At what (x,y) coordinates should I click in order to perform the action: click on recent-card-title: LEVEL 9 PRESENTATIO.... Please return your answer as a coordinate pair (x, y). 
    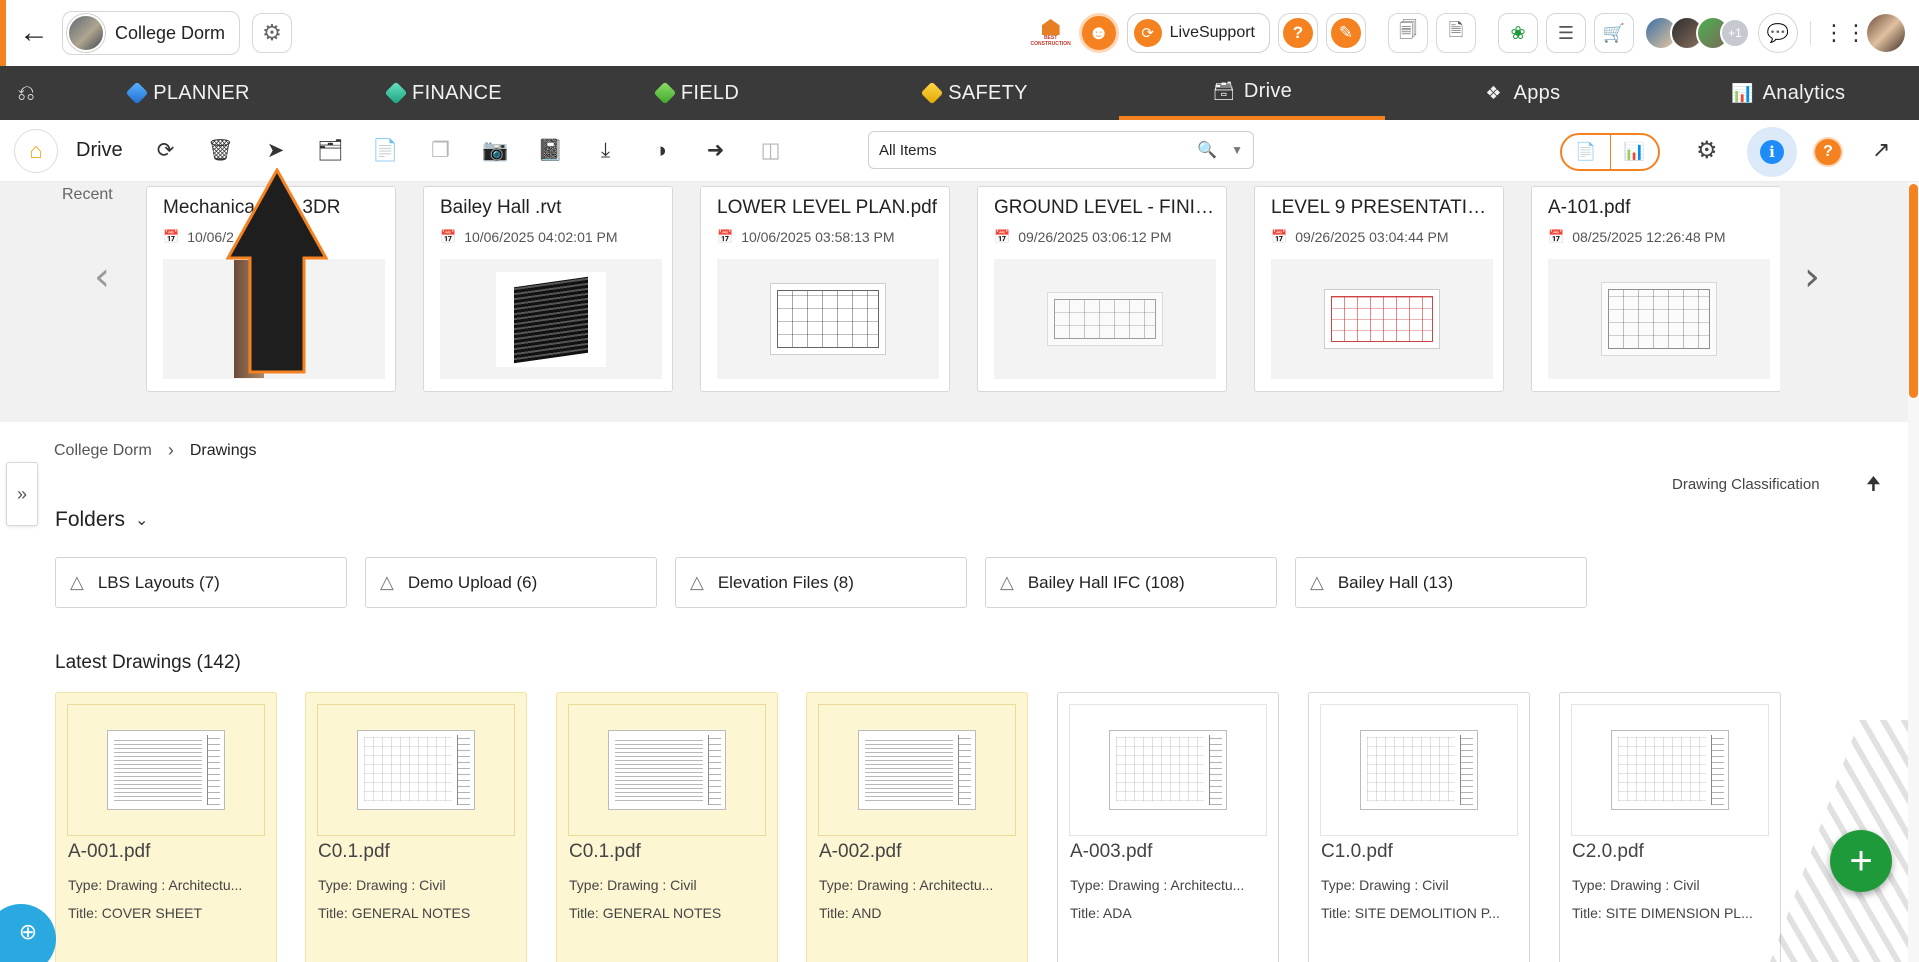
    Looking at the image, I should click on (1383, 207).